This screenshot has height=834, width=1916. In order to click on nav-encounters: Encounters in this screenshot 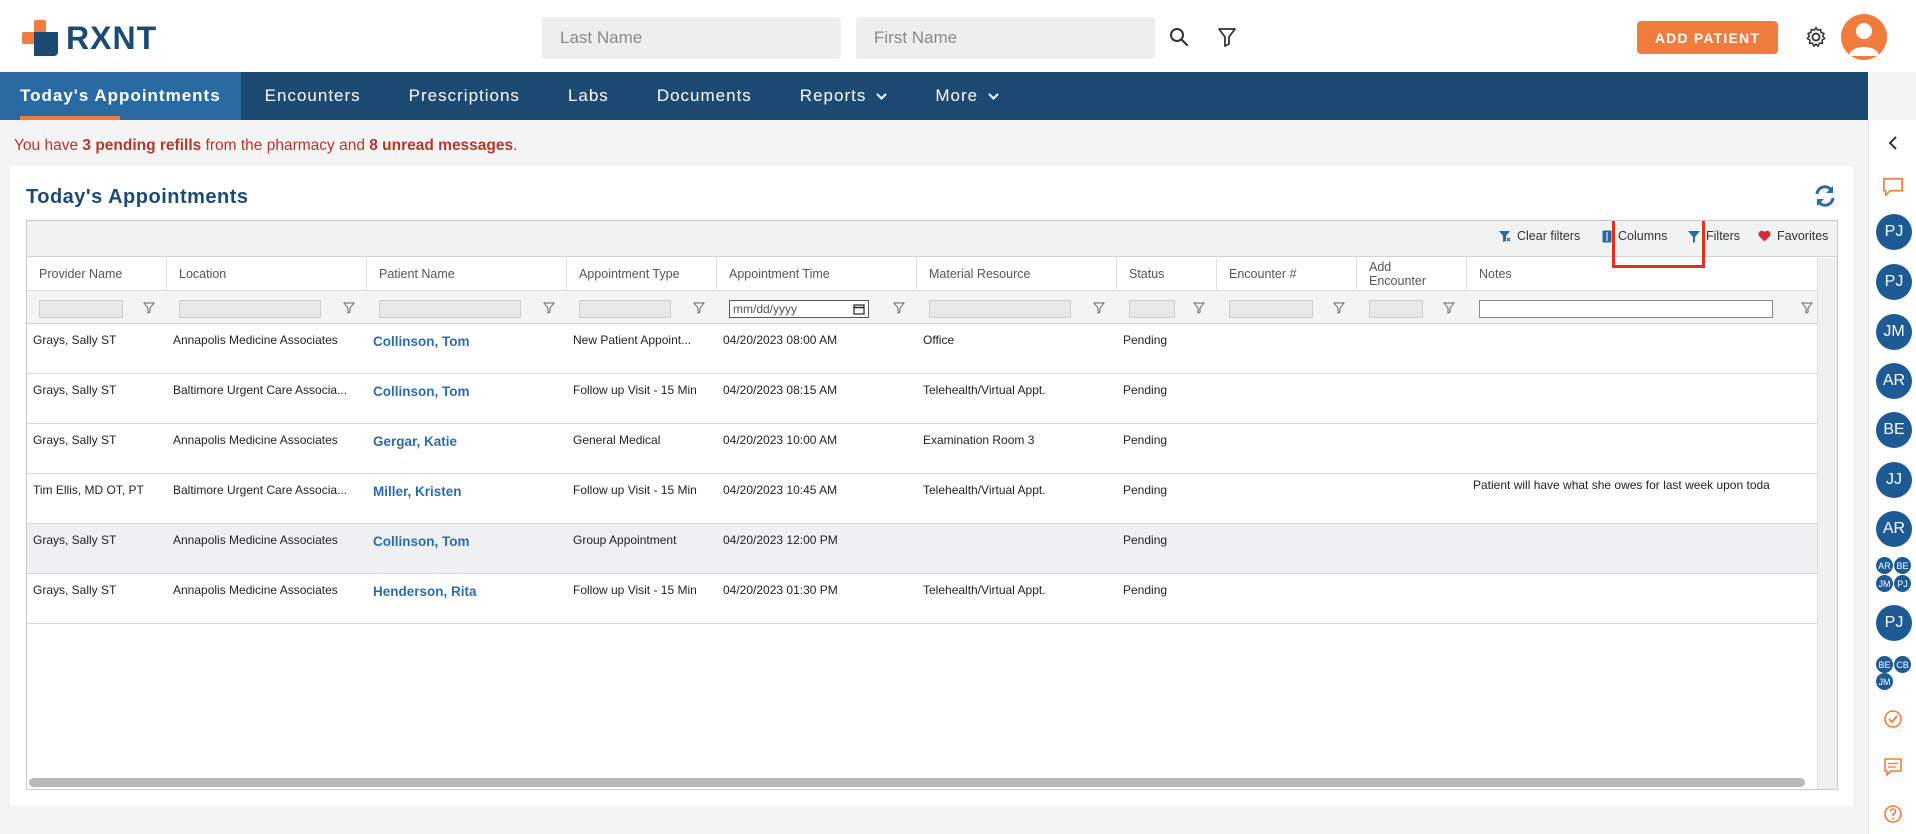, I will do `click(313, 96)`.